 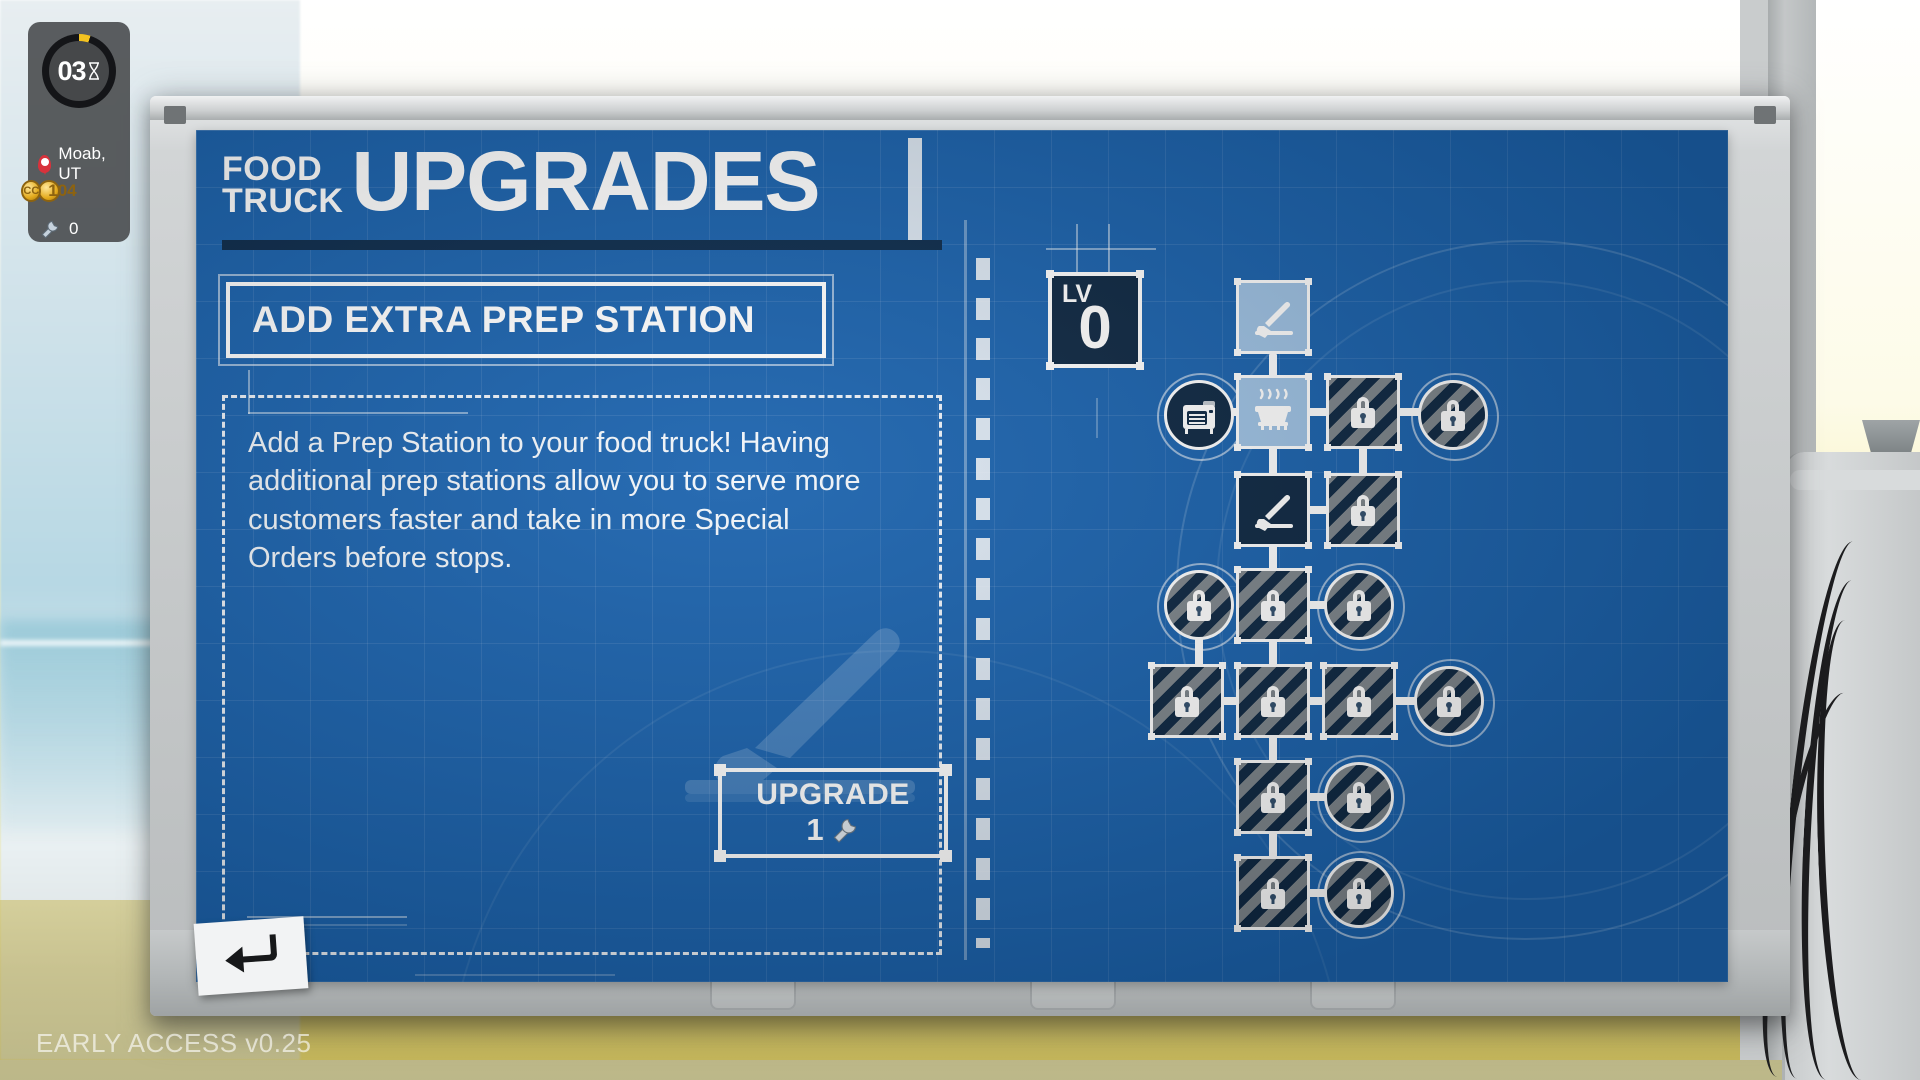 What do you see at coordinates (84, 164) in the screenshot?
I see `hud-location-row: Moab, UT` at bounding box center [84, 164].